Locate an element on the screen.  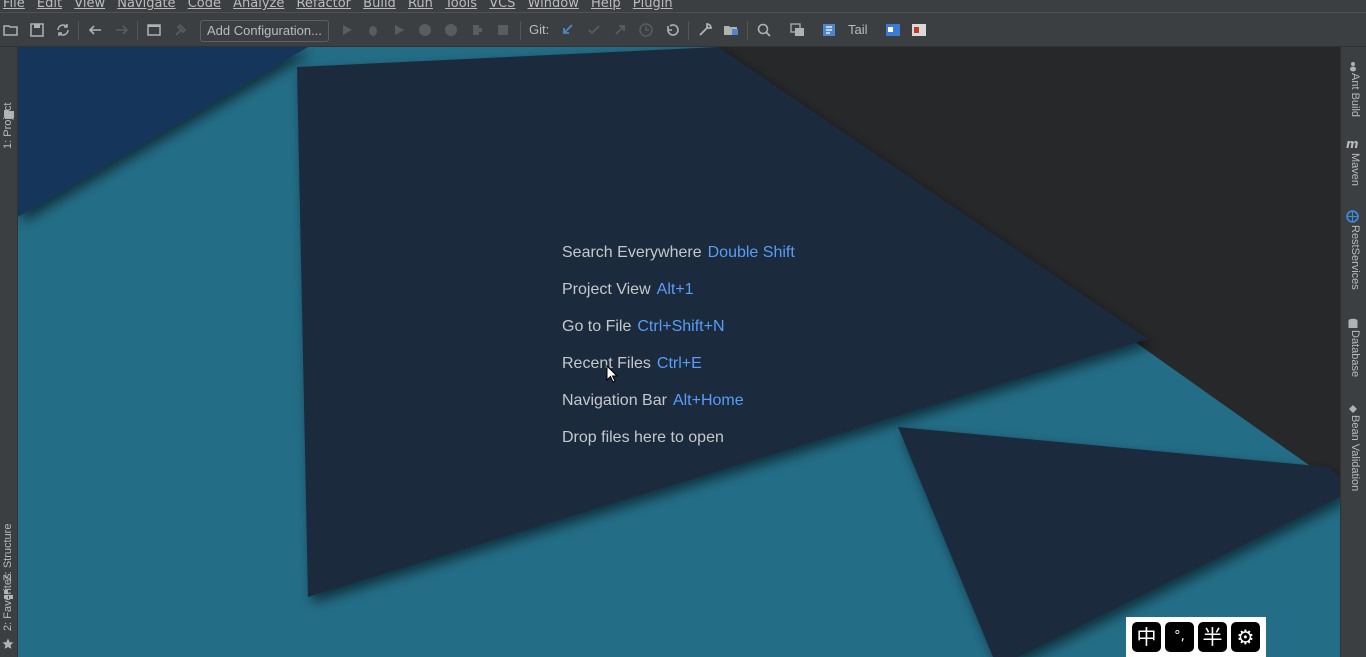
window-icon is located at coordinates (154, 30).